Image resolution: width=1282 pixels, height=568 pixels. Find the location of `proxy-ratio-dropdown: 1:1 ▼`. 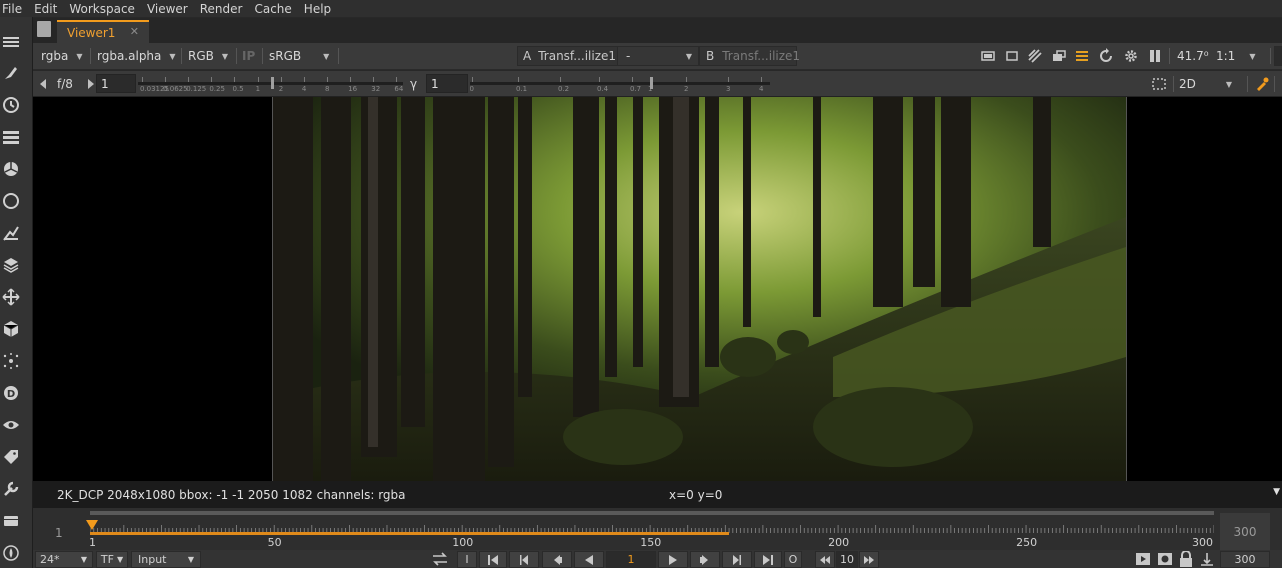

proxy-ratio-dropdown: 1:1 ▼ is located at coordinates (1235, 56).